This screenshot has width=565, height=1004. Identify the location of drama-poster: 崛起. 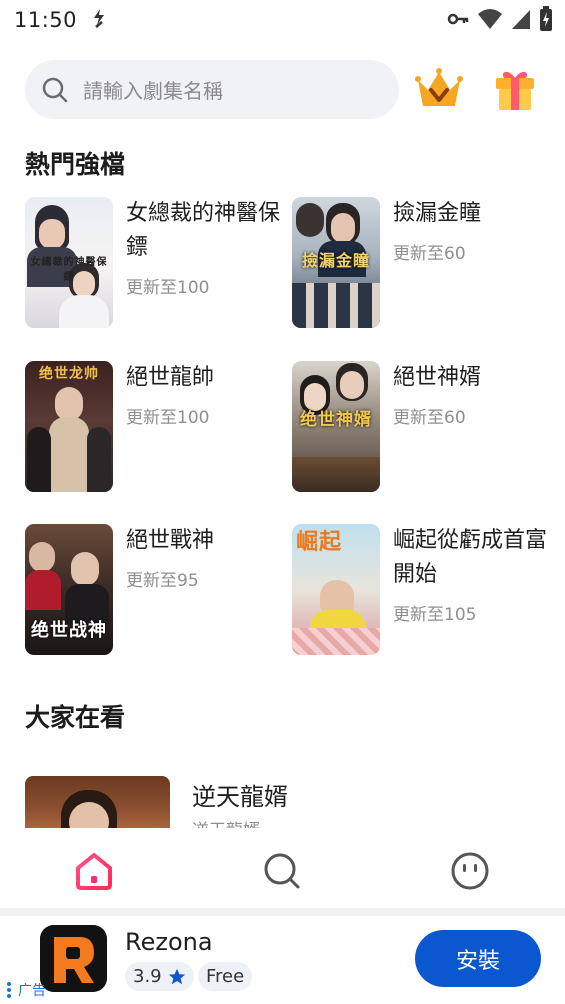
(336, 589).